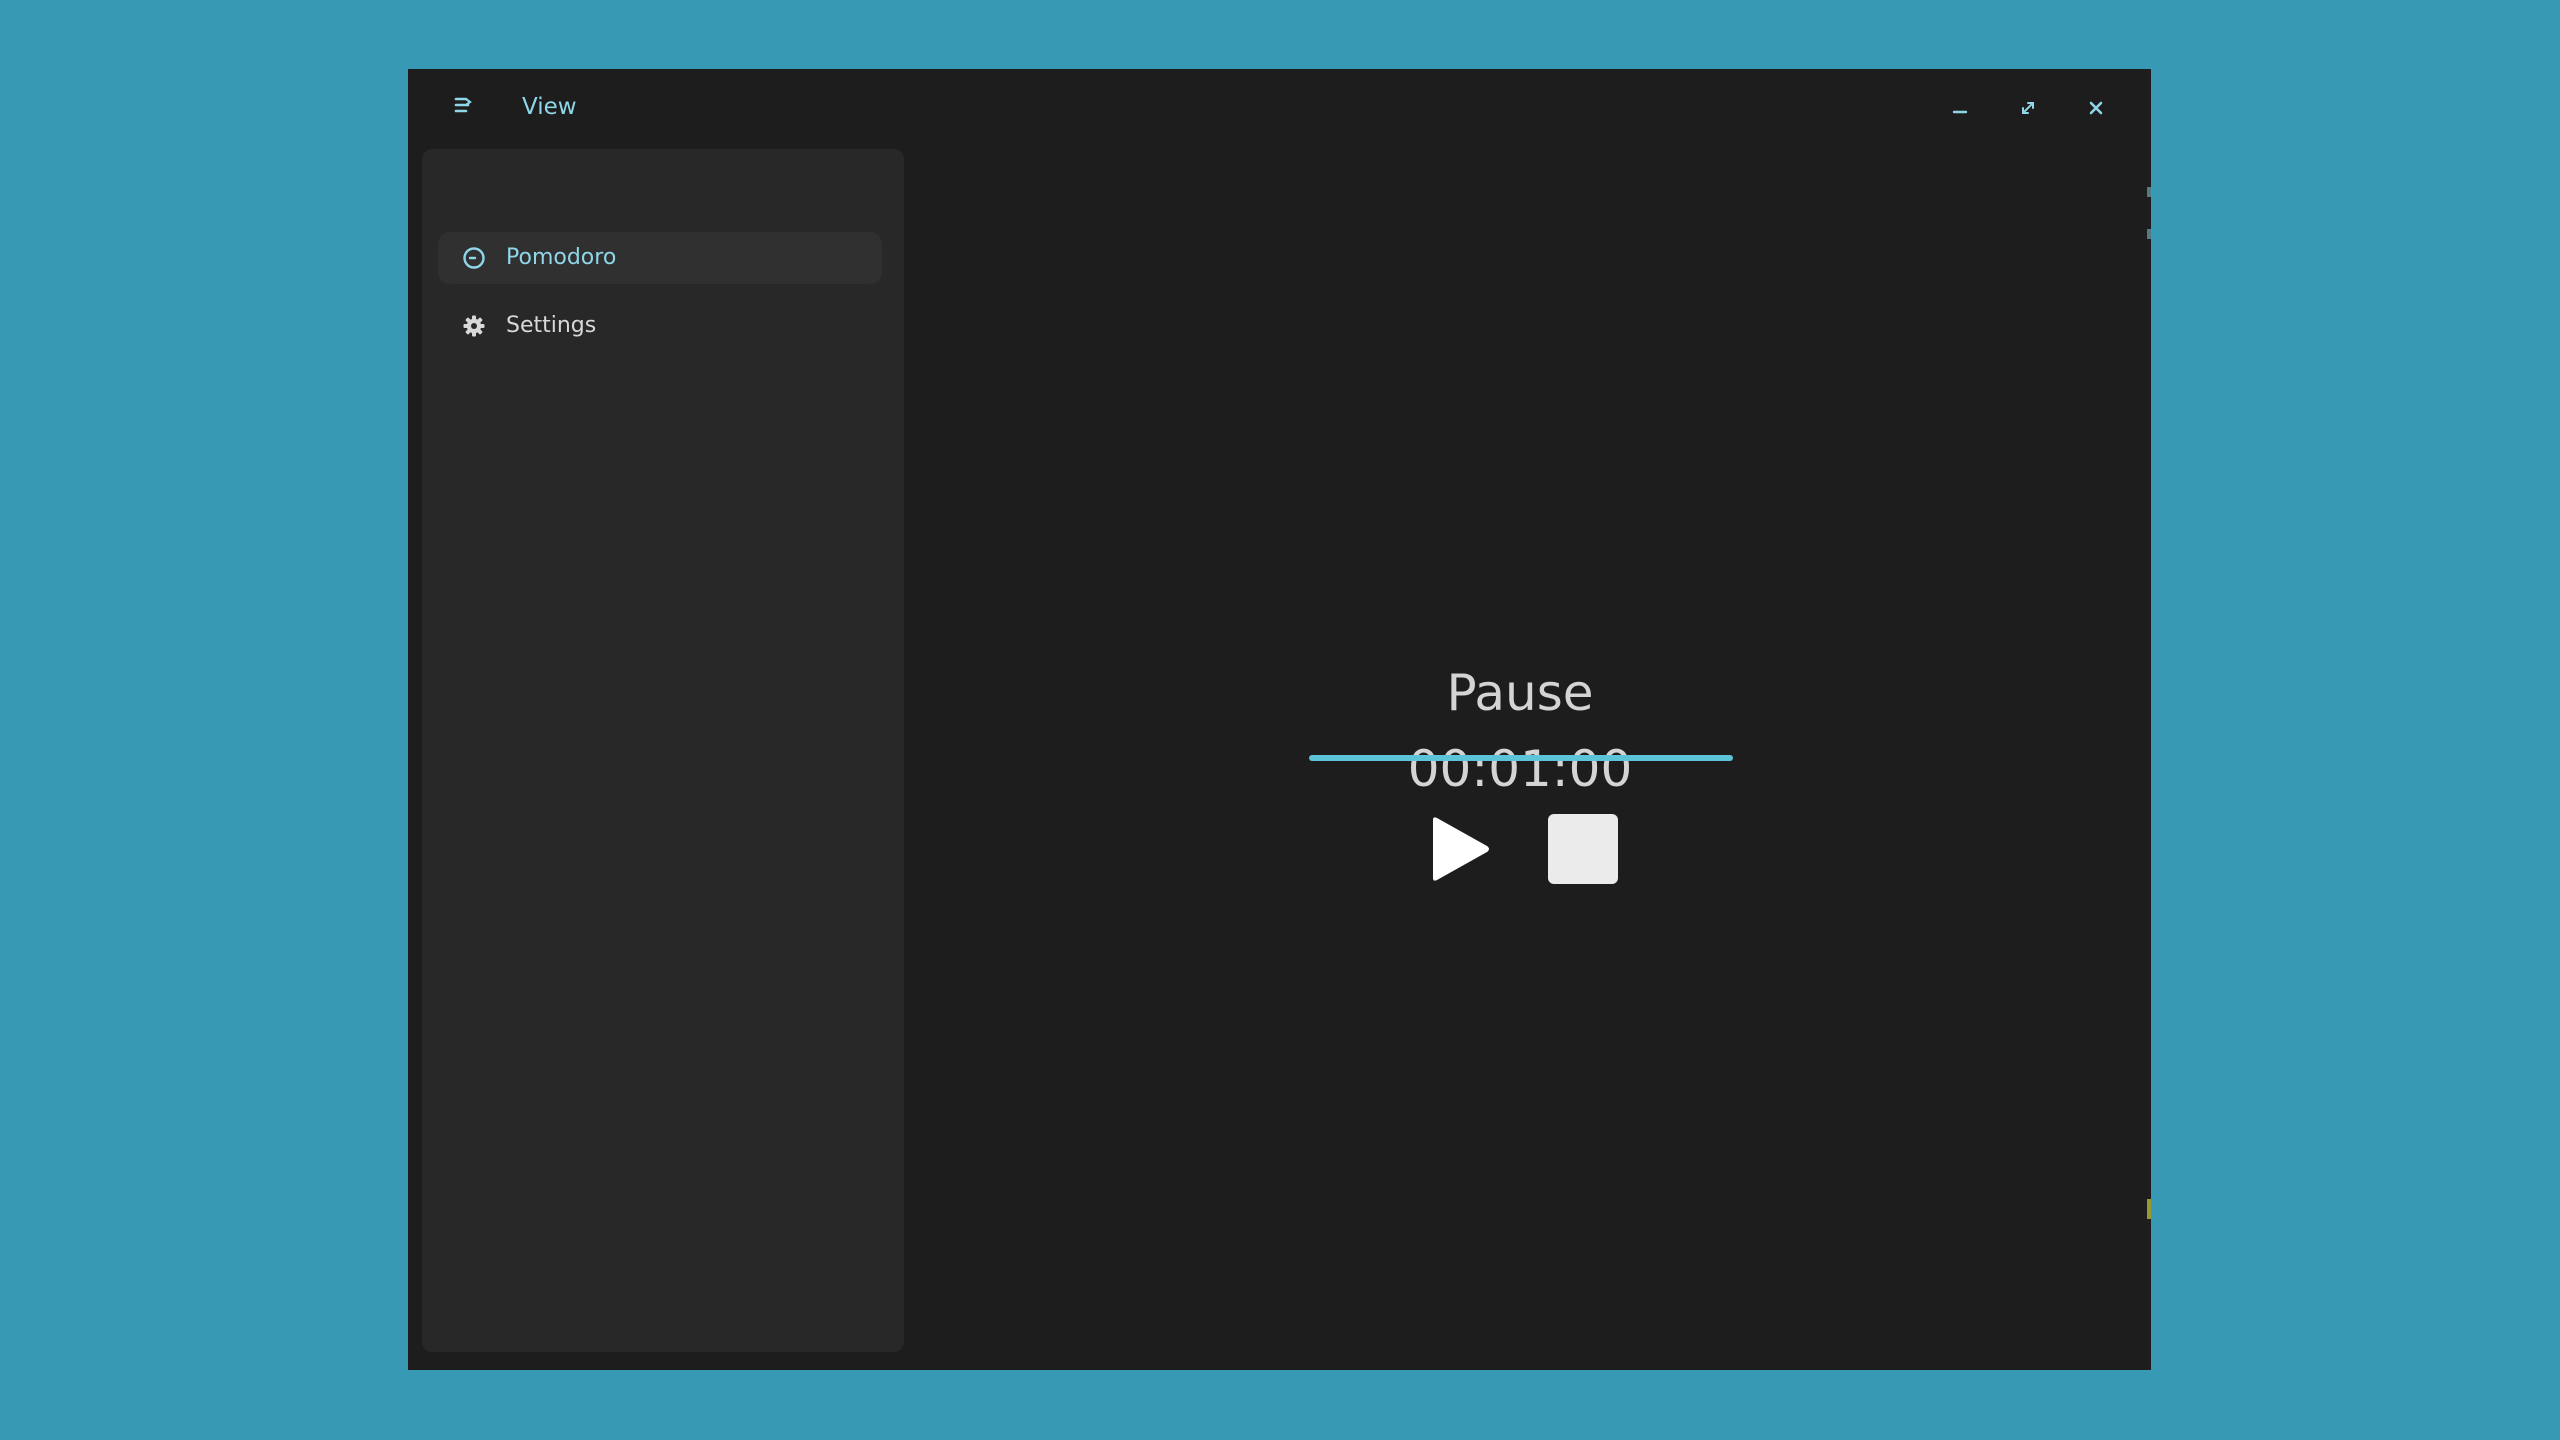 The image size is (2560, 1440). I want to click on menu-lines-icon, so click(463, 105).